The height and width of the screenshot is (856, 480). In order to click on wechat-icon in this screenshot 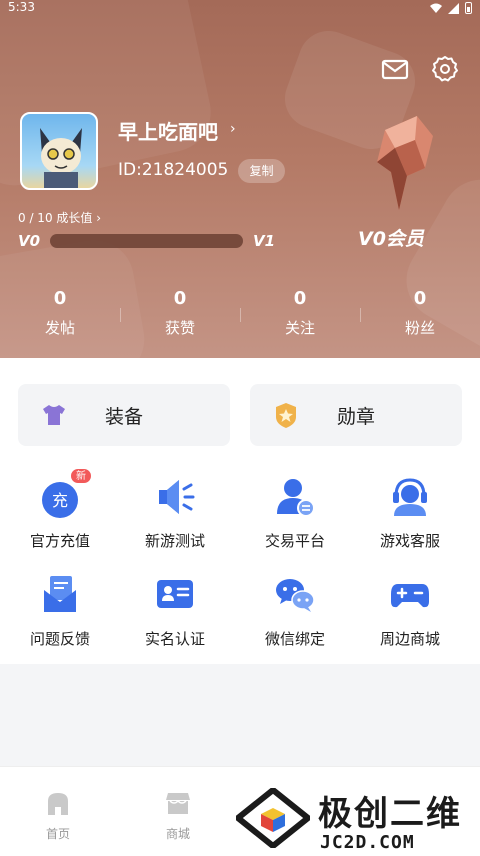, I will do `click(295, 595)`.